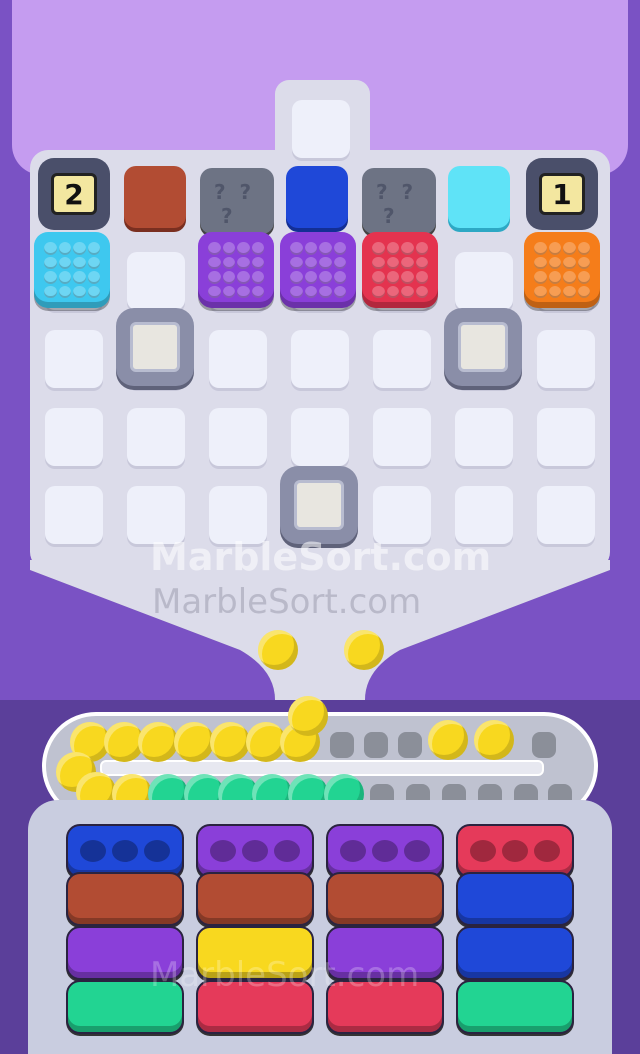  Describe the element at coordinates (515, 1007) in the screenshot. I see `bin-green` at that location.